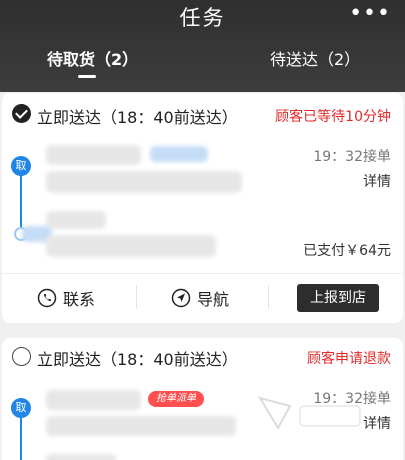 The width and height of the screenshot is (405, 460). I want to click on grab-order-tag: 抢单派单, so click(176, 399).